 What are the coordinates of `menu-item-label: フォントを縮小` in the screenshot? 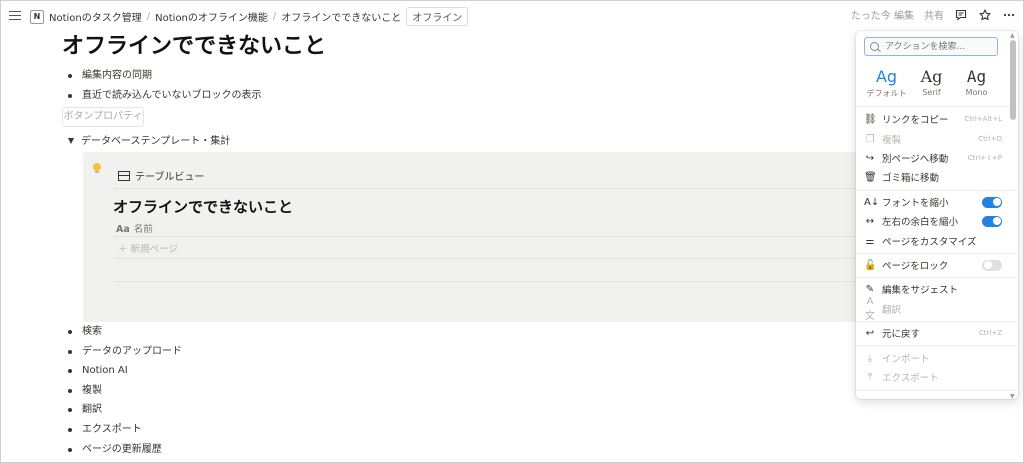 It's located at (915, 203).